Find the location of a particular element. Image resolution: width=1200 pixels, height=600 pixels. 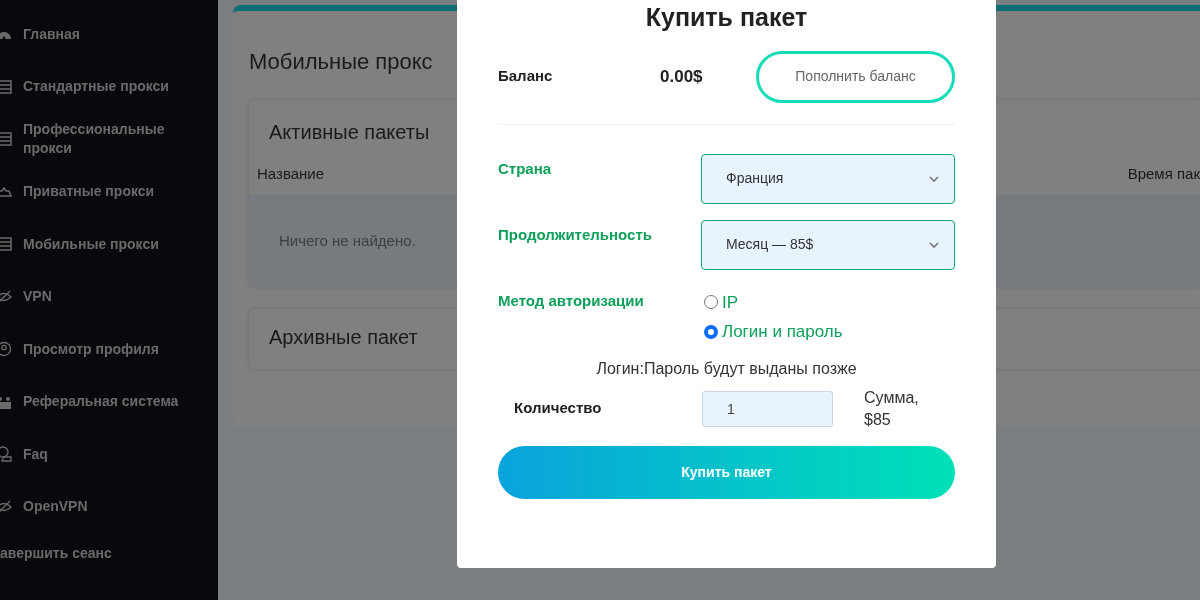

sidebar-item: VPN is located at coordinates (103, 297).